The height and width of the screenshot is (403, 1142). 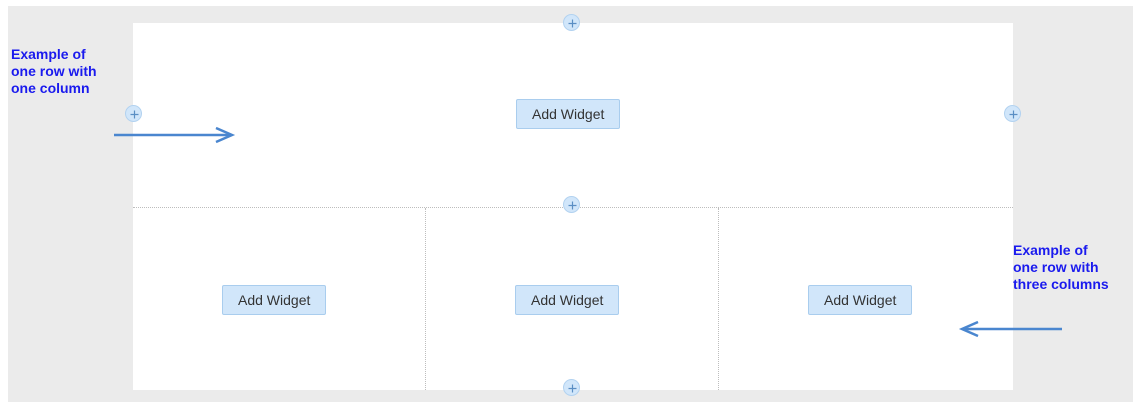 I want to click on add-row-below-button, so click(x=571, y=387).